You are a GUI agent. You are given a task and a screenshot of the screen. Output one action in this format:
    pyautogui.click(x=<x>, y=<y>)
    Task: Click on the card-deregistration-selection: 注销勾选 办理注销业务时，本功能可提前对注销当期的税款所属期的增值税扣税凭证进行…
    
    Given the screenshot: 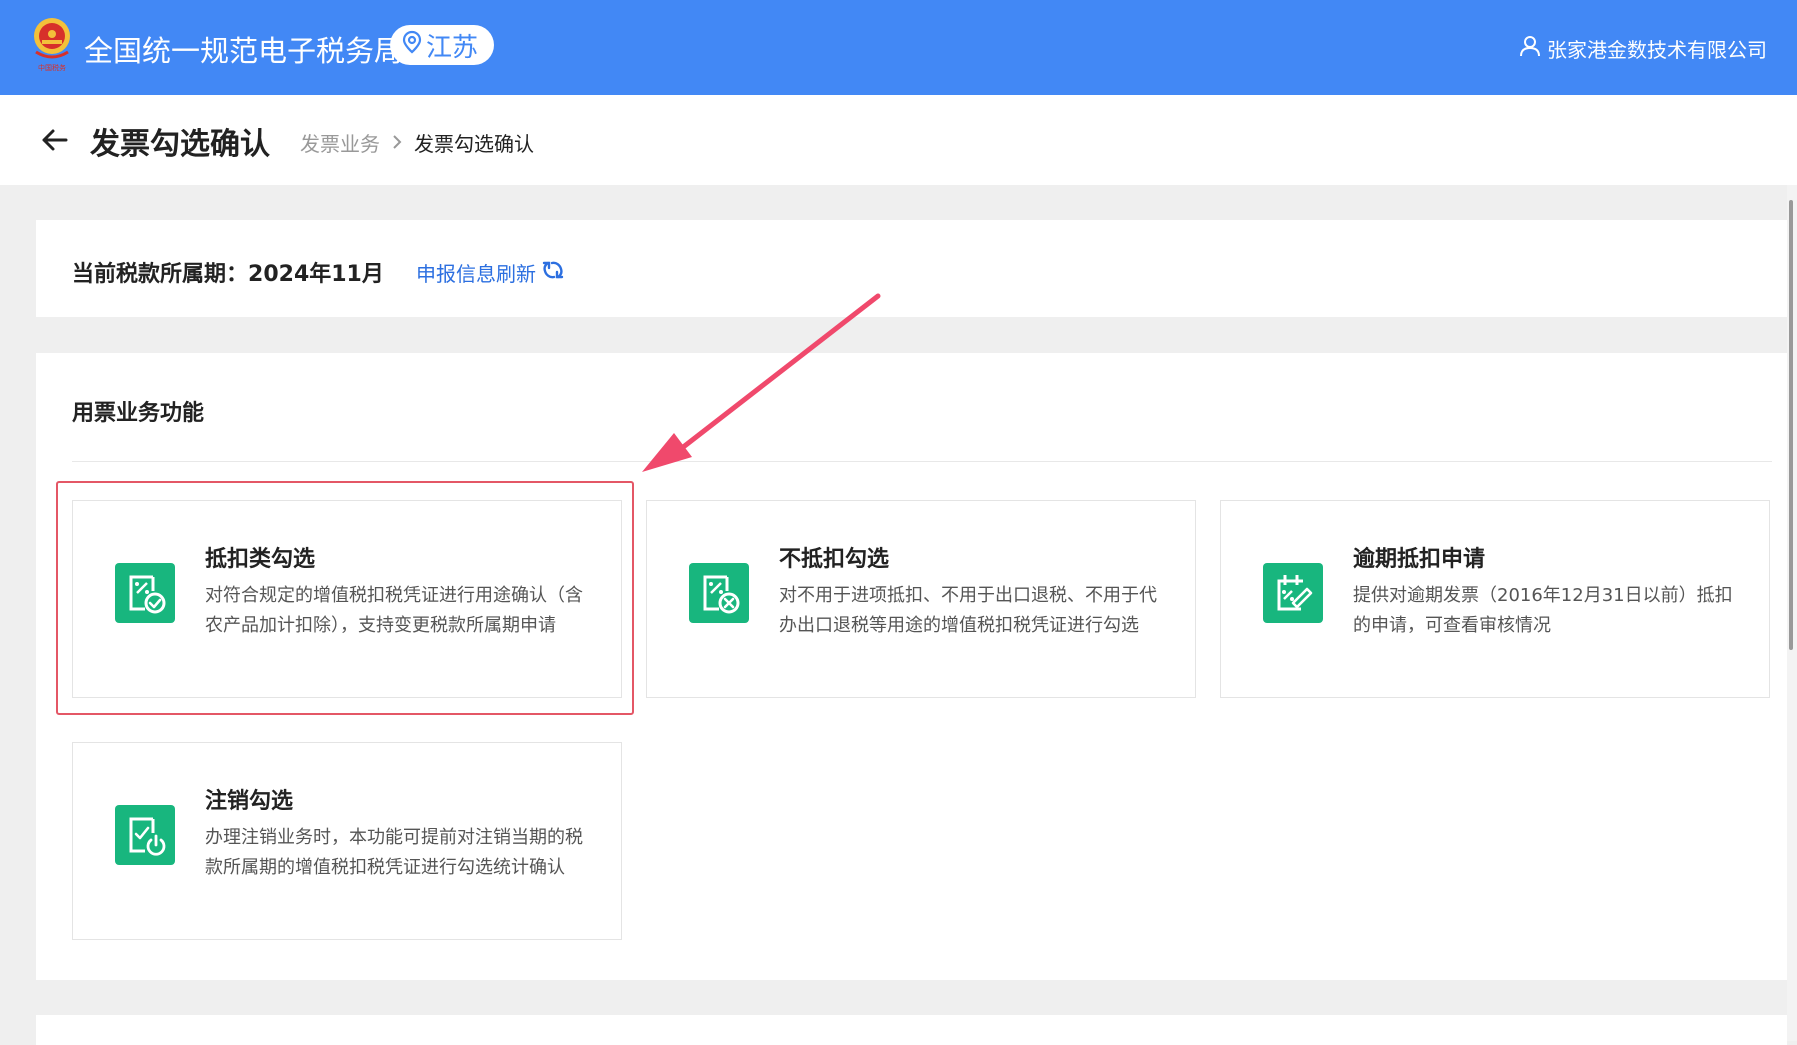 What is the action you would take?
    pyautogui.click(x=347, y=841)
    